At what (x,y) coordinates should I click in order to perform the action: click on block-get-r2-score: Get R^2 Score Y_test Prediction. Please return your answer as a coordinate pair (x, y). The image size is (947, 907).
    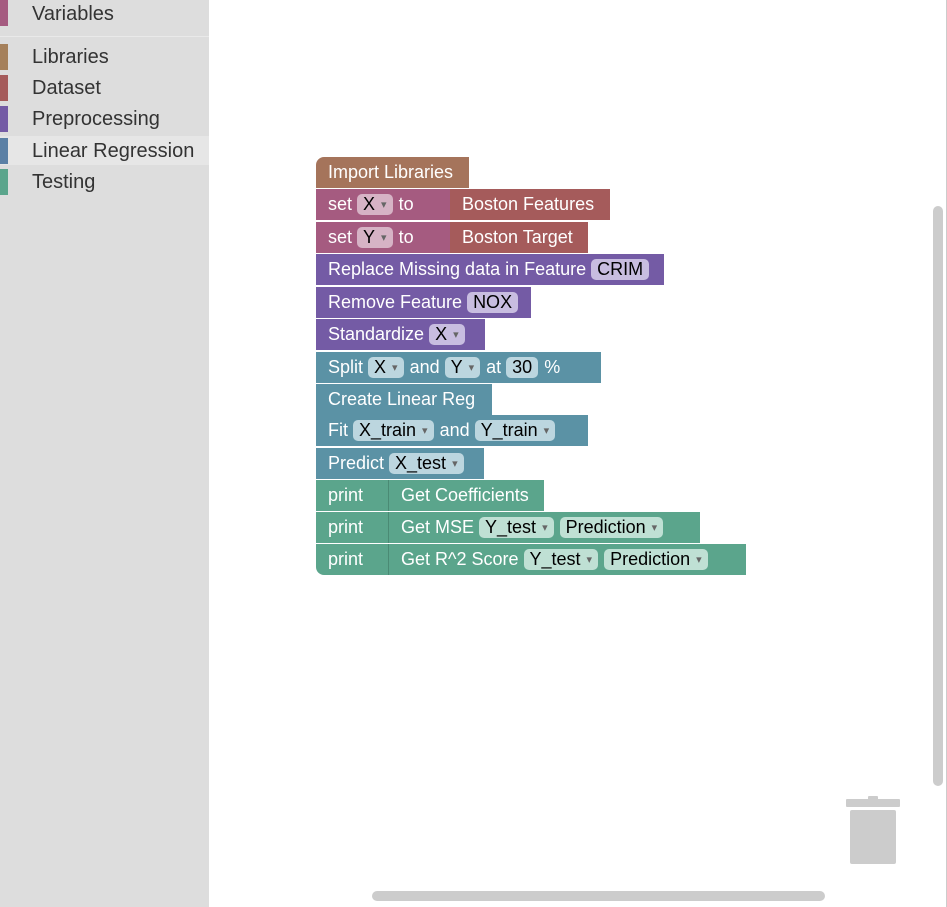
    Looking at the image, I should click on (567, 559).